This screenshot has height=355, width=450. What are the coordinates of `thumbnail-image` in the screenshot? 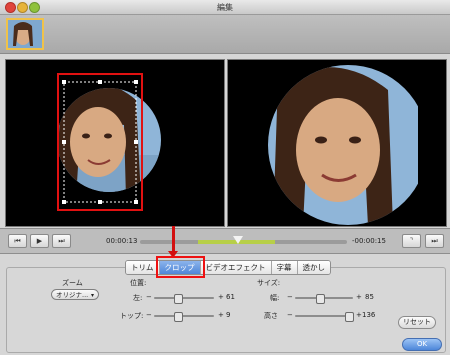 It's located at (25, 34).